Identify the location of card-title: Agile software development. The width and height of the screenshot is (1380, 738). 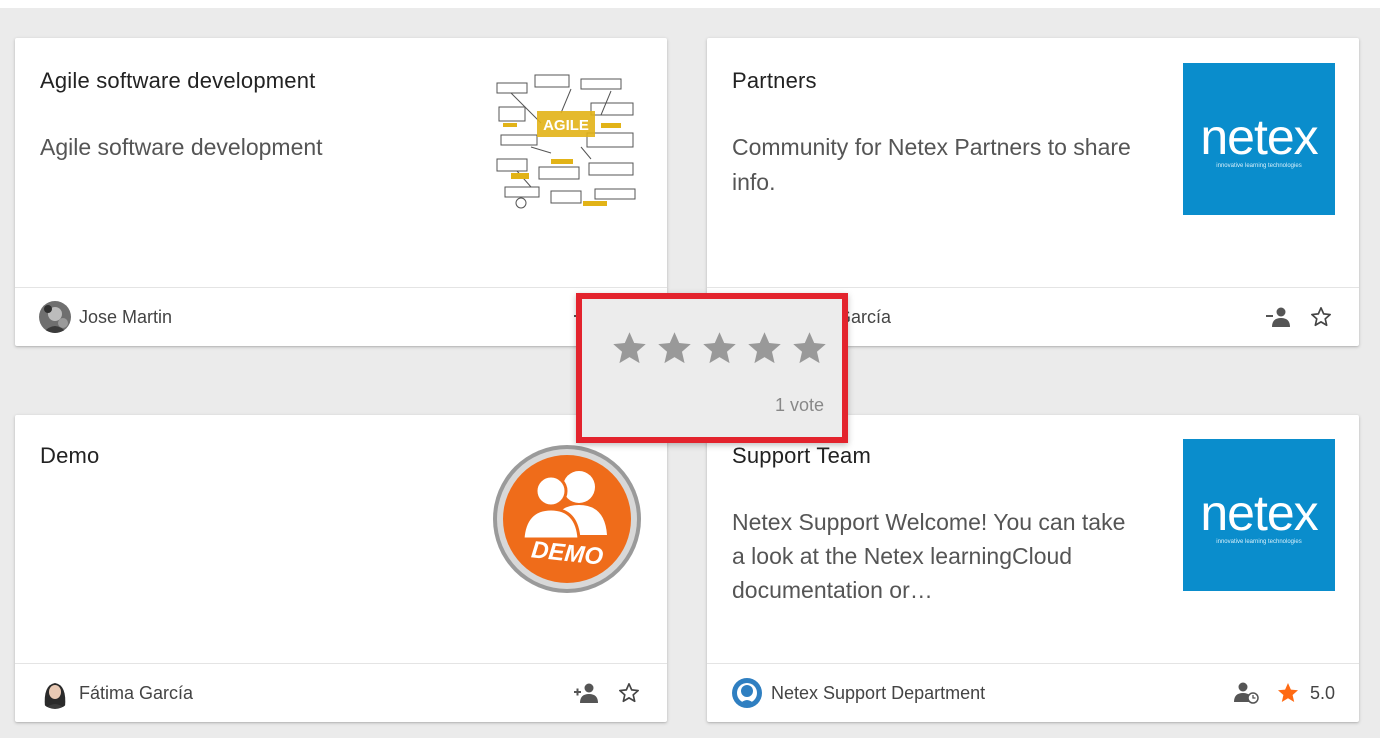
(177, 81).